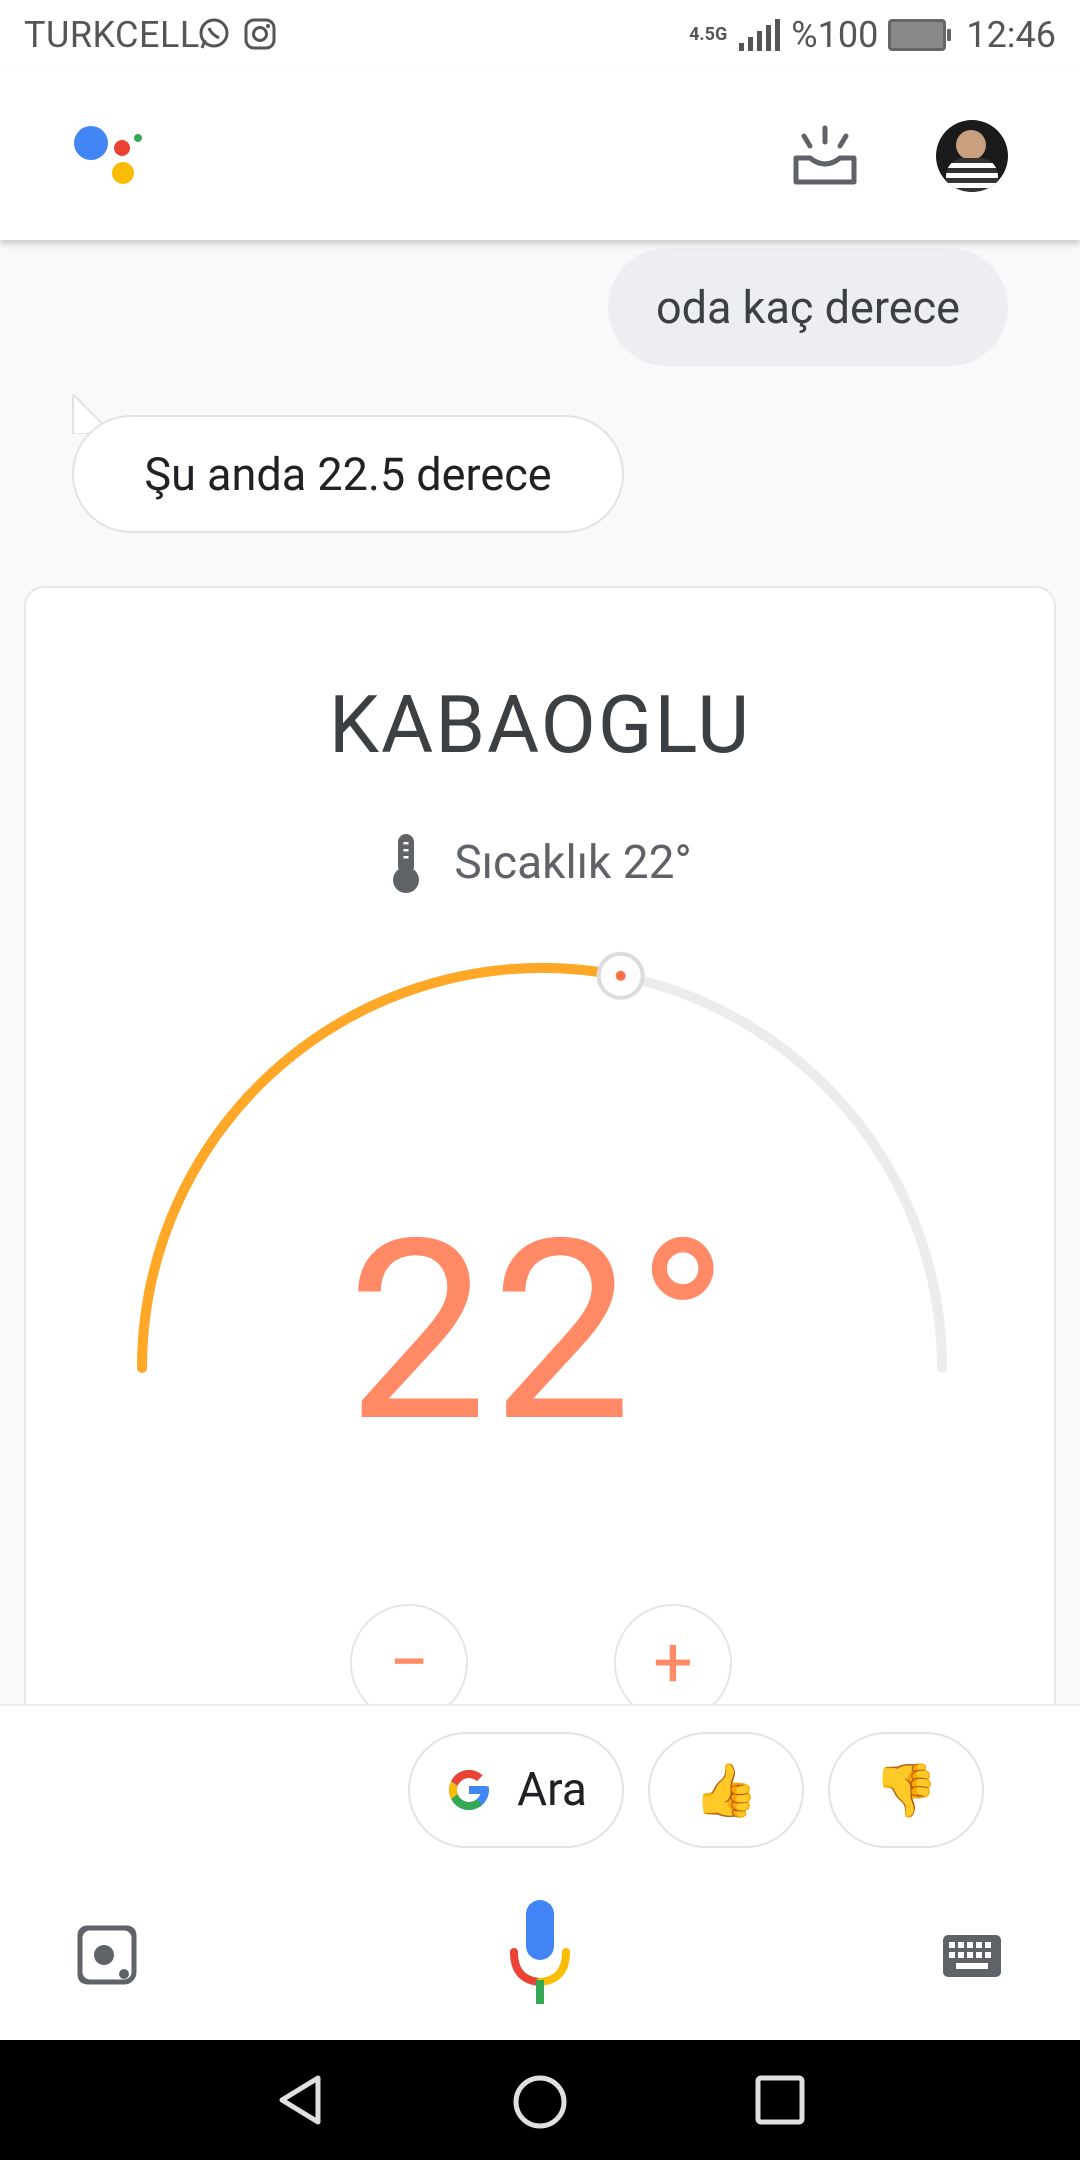  I want to click on assistant-header, so click(540, 156).